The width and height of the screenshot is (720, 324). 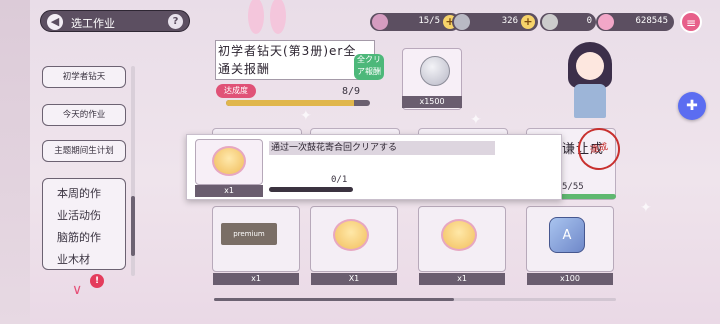 I want to click on character-portrait, so click(x=590, y=80).